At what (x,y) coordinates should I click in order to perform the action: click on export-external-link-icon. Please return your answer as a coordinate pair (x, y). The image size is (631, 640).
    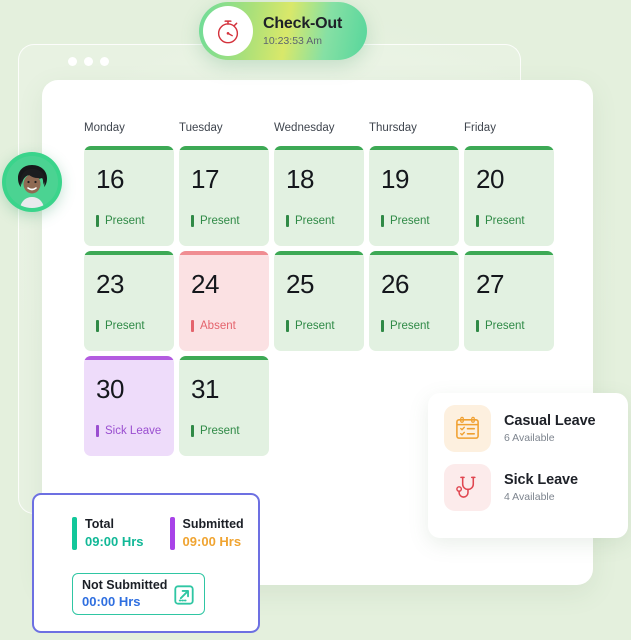
    Looking at the image, I should click on (184, 597).